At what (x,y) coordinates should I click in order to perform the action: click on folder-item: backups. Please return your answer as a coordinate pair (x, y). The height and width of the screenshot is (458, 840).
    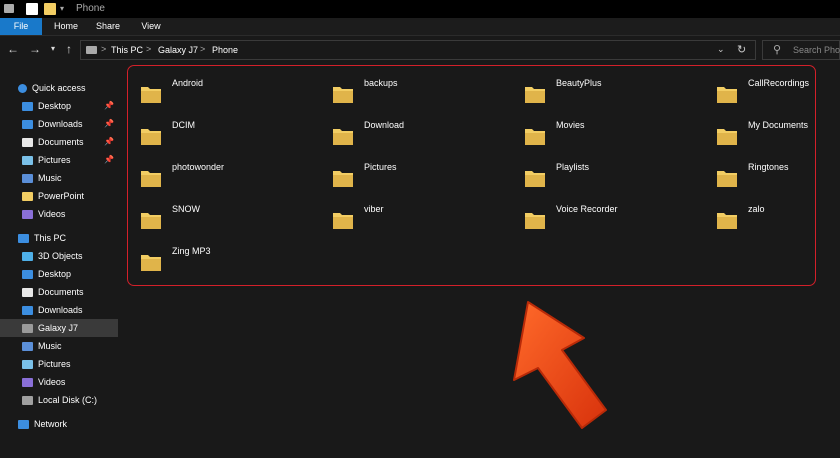
    Looking at the image, I should click on (424, 90).